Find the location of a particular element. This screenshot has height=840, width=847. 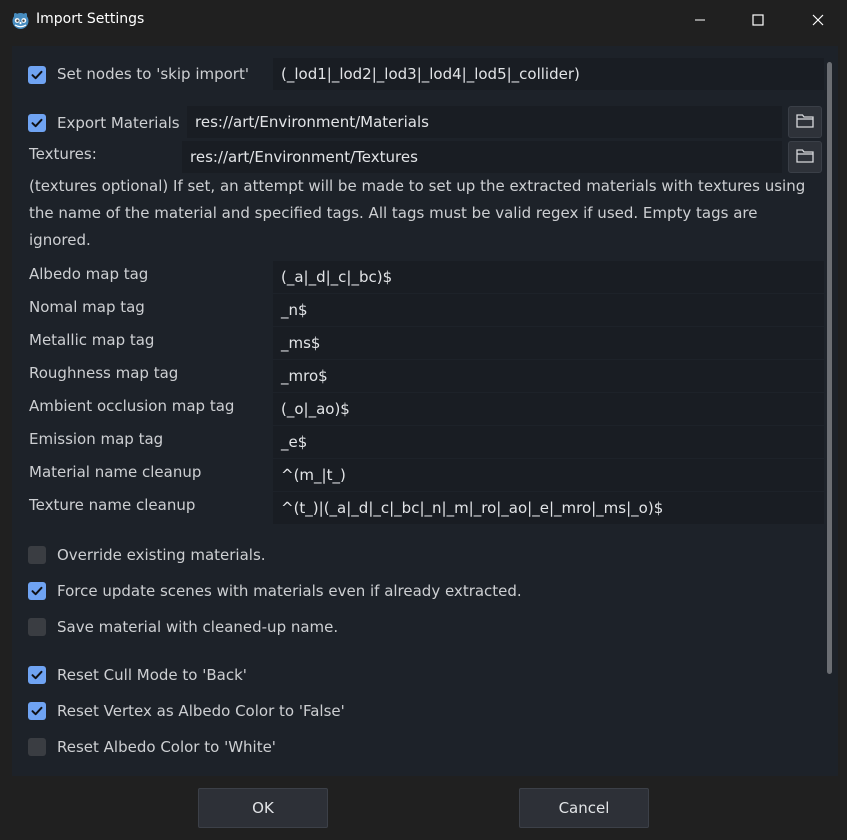

materials-browse-button is located at coordinates (805, 122).